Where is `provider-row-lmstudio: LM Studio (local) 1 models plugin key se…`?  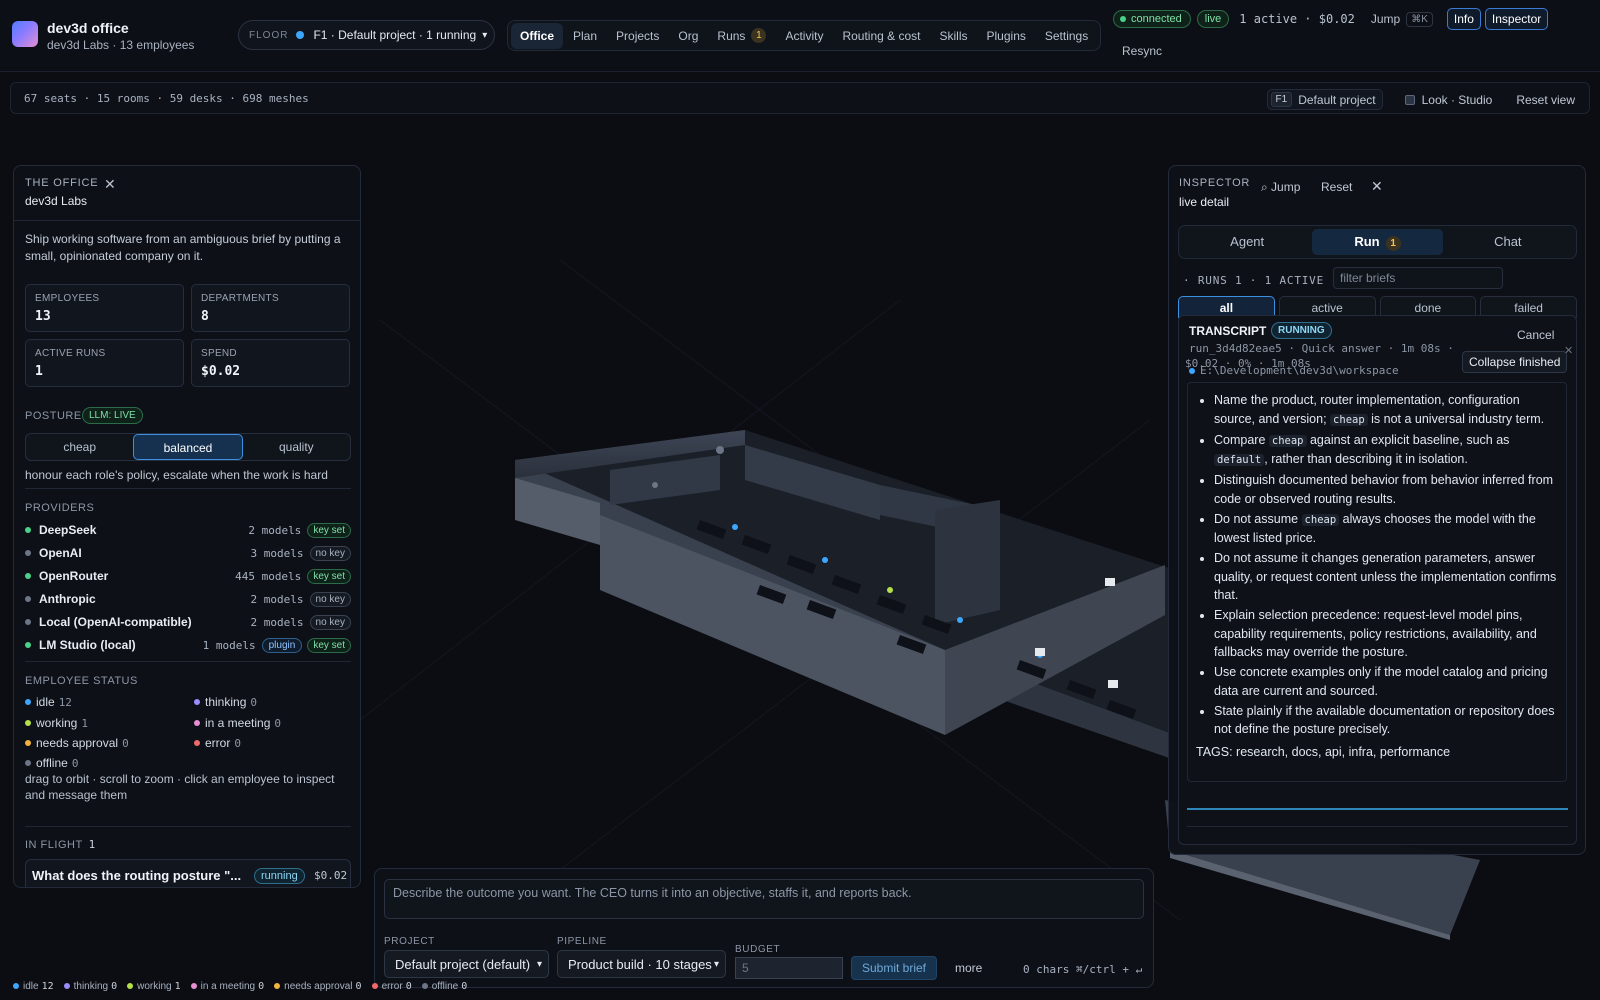
provider-row-lmstudio: LM Studio (local) 1 models plugin key se… is located at coordinates (188, 645).